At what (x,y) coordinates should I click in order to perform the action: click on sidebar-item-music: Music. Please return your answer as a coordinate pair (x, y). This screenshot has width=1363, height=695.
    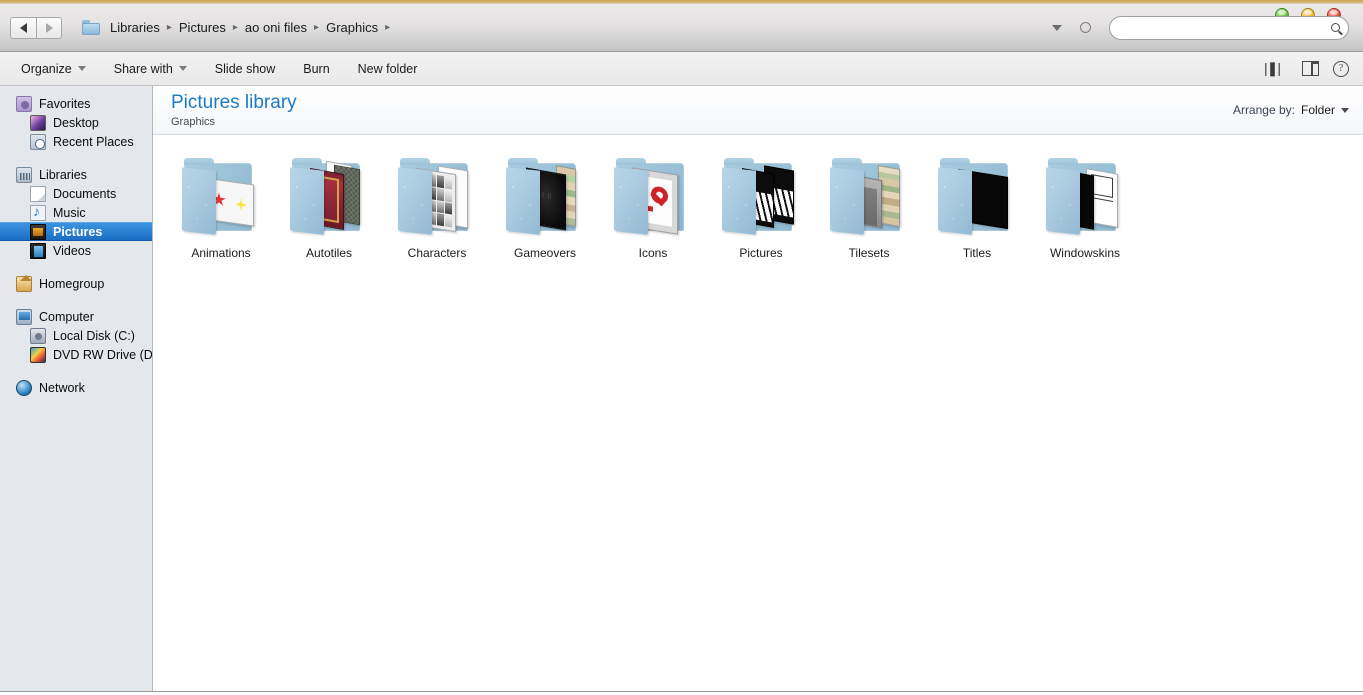
    Looking at the image, I should click on (76, 212).